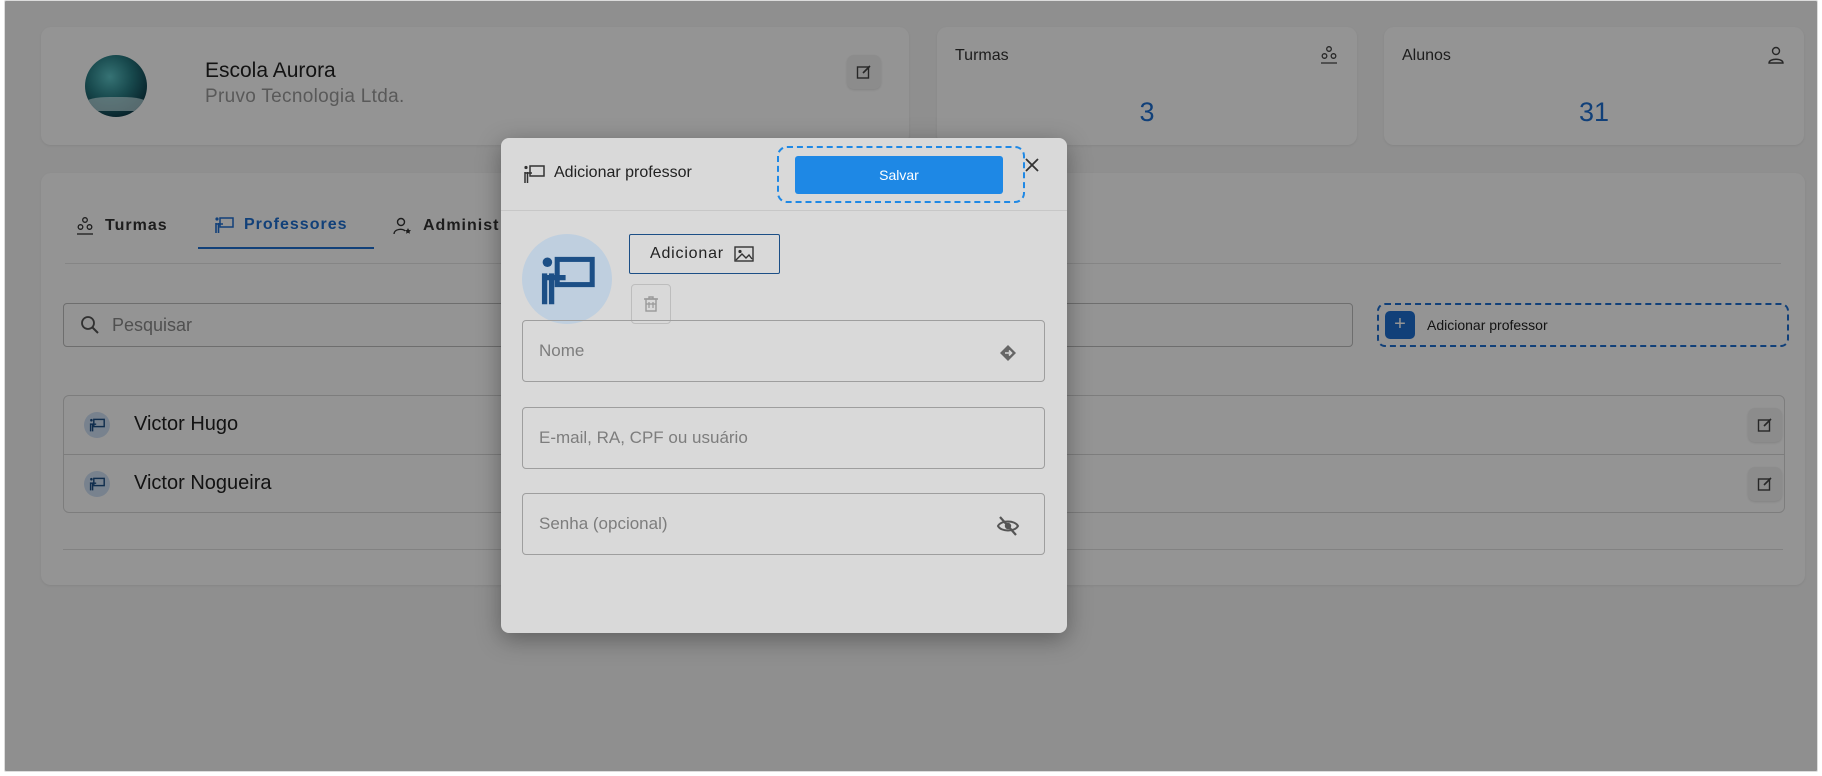 The image size is (1822, 776). What do you see at coordinates (643, 437) in the screenshot?
I see `login-placeholder: E-mail, RA, CPF ou usuário` at bounding box center [643, 437].